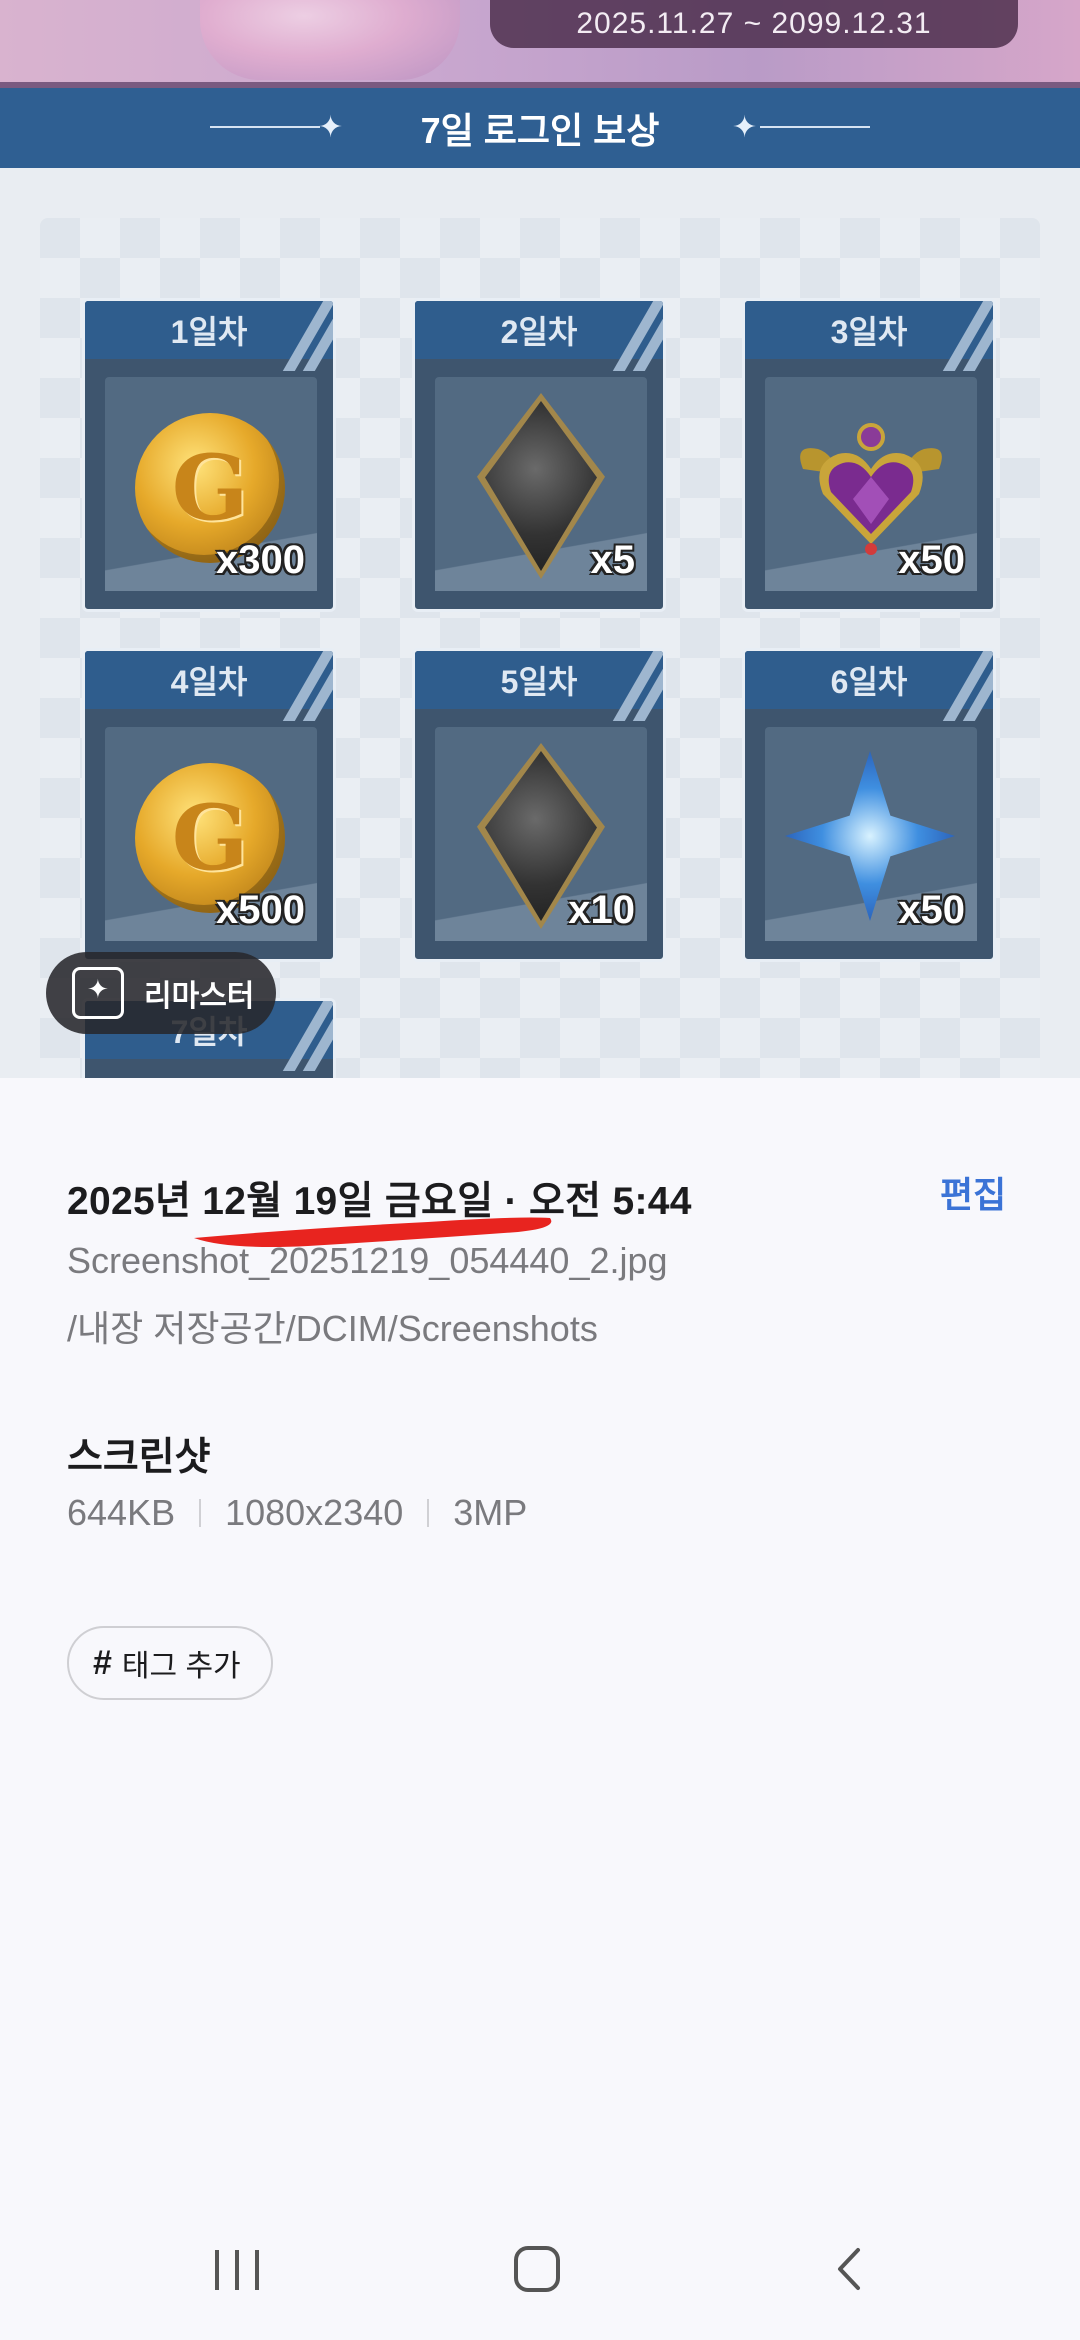 The width and height of the screenshot is (1080, 2340). I want to click on reward-quantity: x10, so click(601, 910).